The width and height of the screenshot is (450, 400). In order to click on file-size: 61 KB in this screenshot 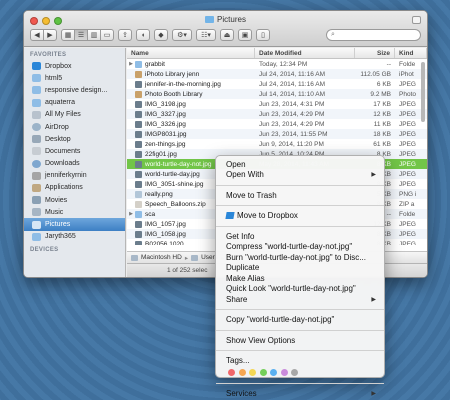, I will do `click(382, 144)`.